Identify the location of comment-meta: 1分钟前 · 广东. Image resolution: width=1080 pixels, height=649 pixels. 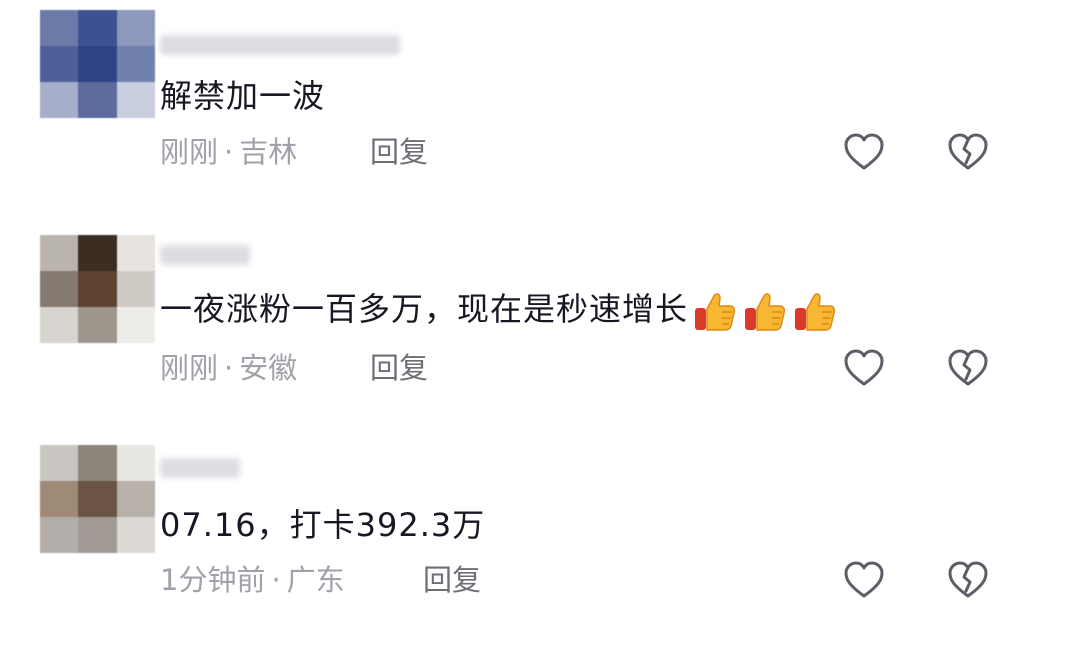
(252, 580).